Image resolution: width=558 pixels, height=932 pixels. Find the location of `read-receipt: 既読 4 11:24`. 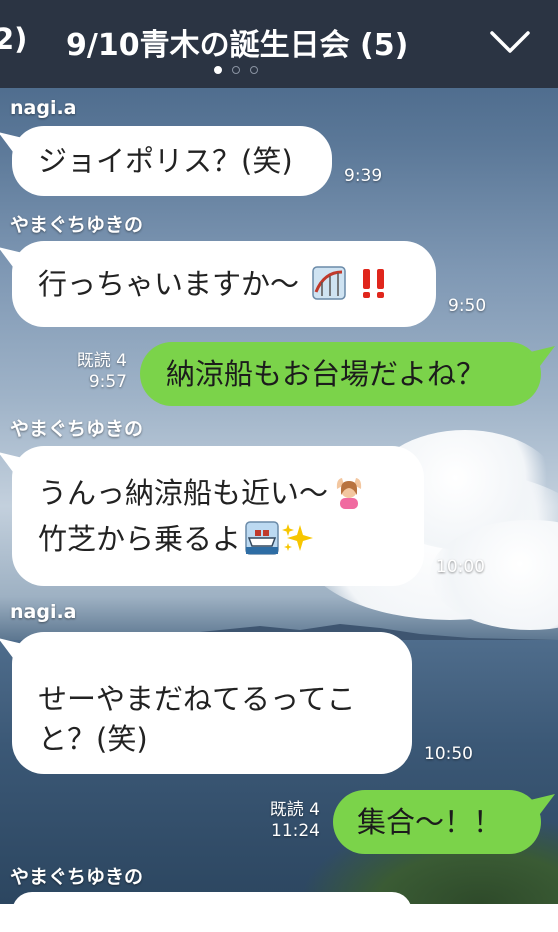

read-receipt: 既読 4 11:24 is located at coordinates (295, 821).